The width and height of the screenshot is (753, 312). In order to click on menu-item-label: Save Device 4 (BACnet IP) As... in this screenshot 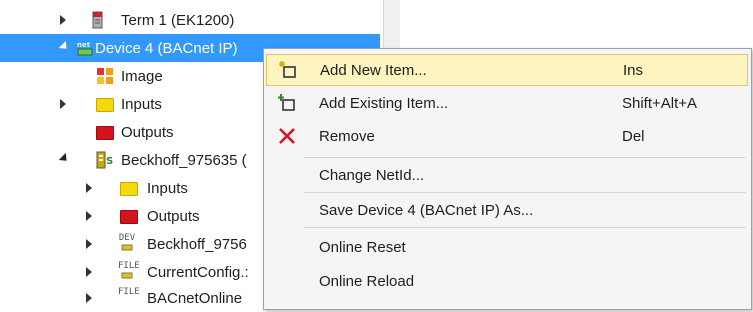, I will do `click(426, 210)`.